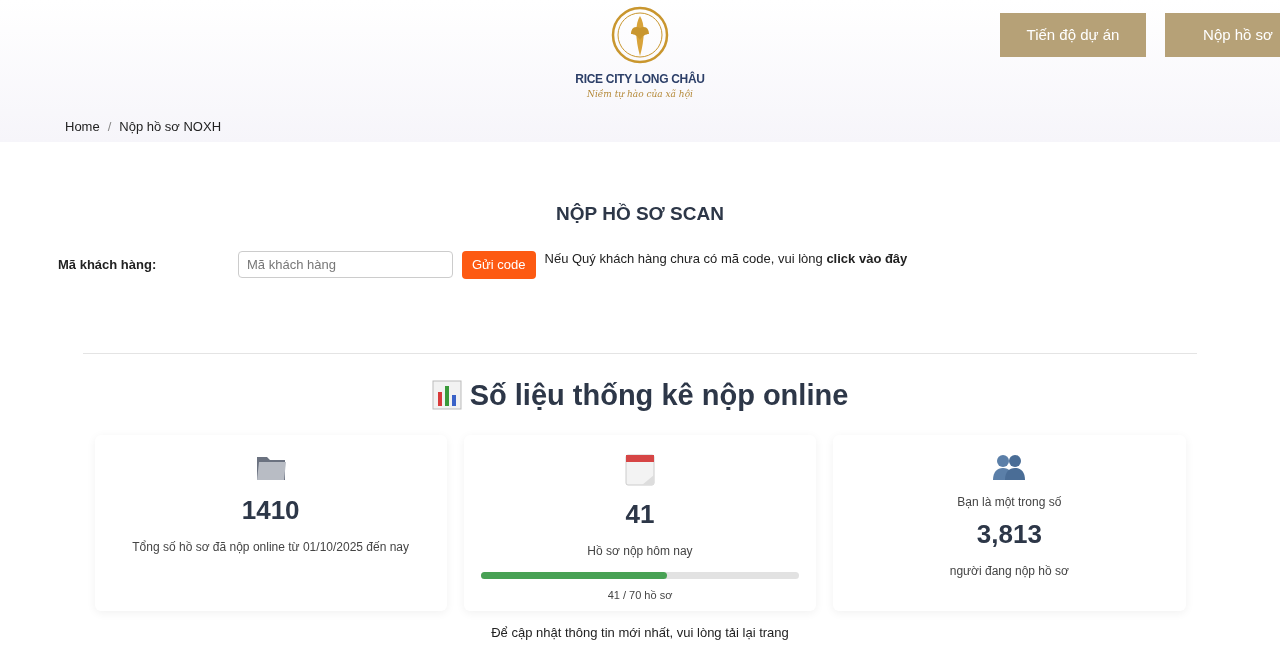 This screenshot has width=1280, height=648. What do you see at coordinates (1222, 35) in the screenshot?
I see `nav-button: Nộp hồ sơ` at bounding box center [1222, 35].